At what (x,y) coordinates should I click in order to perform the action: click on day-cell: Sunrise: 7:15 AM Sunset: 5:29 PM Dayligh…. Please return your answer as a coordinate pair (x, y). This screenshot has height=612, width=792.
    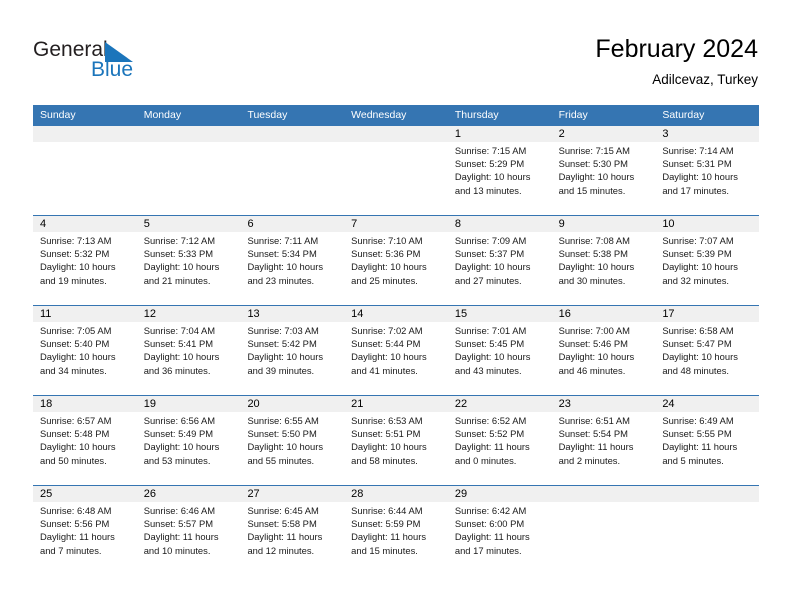
    Looking at the image, I should click on (500, 178).